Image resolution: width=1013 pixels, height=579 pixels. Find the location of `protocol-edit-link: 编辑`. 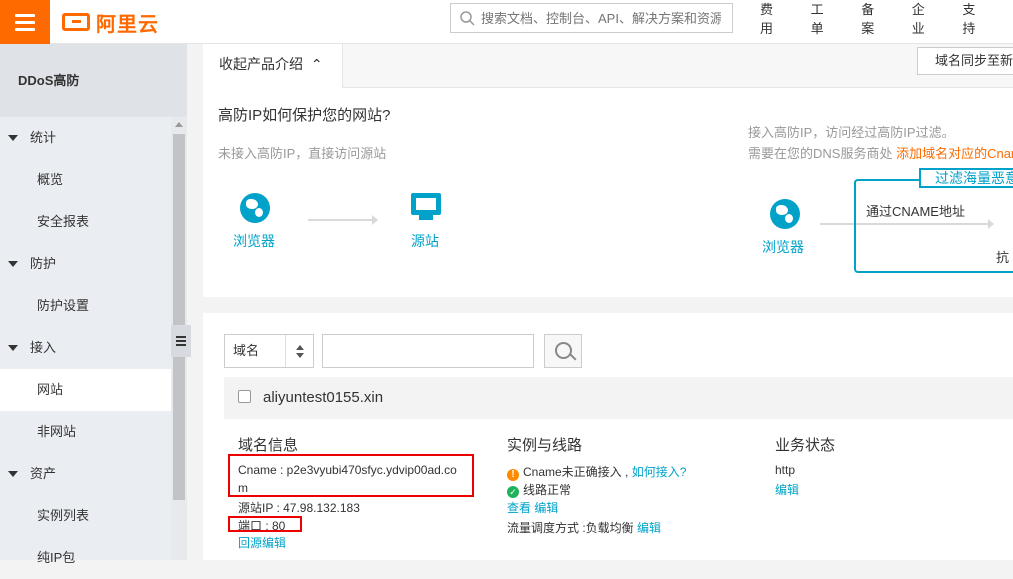

protocol-edit-link: 编辑 is located at coordinates (787, 489).